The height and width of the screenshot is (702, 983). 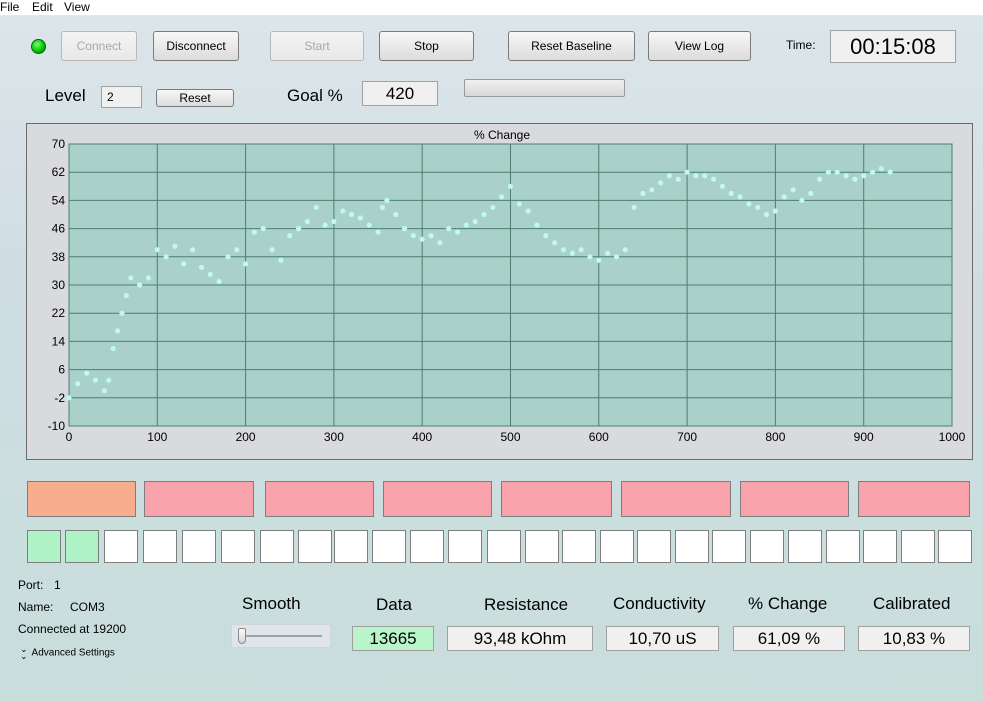 I want to click on percent-change-label: % Change, so click(x=788, y=603).